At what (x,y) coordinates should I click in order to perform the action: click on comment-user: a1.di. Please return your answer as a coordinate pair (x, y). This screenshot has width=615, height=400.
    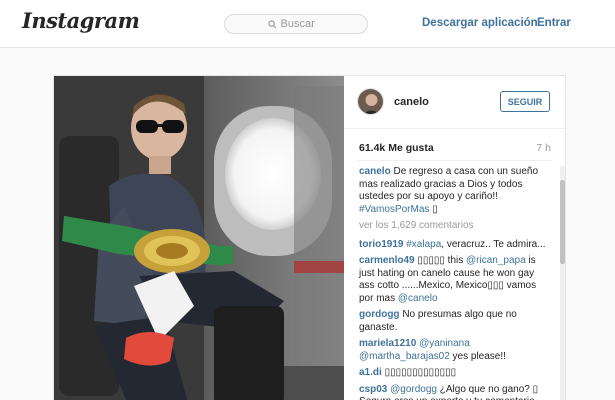
    Looking at the image, I should click on (370, 372).